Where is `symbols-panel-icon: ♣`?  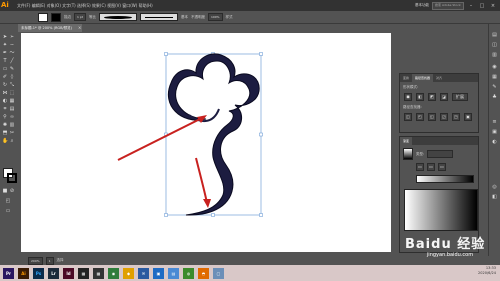
symbols-panel-icon: ♣ is located at coordinates (494, 97).